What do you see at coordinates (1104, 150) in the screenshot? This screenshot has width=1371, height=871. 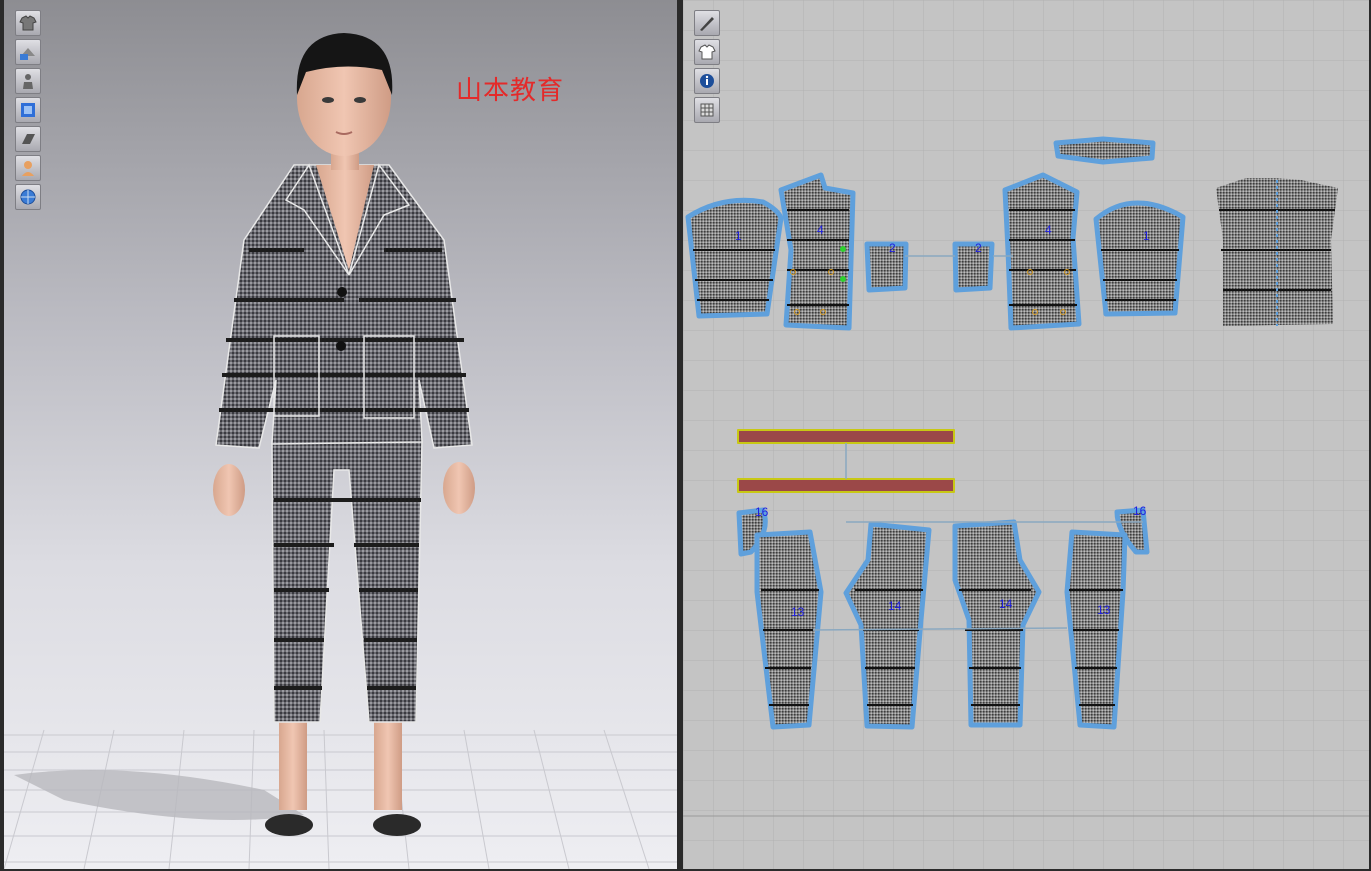 I see `pattern-collar` at bounding box center [1104, 150].